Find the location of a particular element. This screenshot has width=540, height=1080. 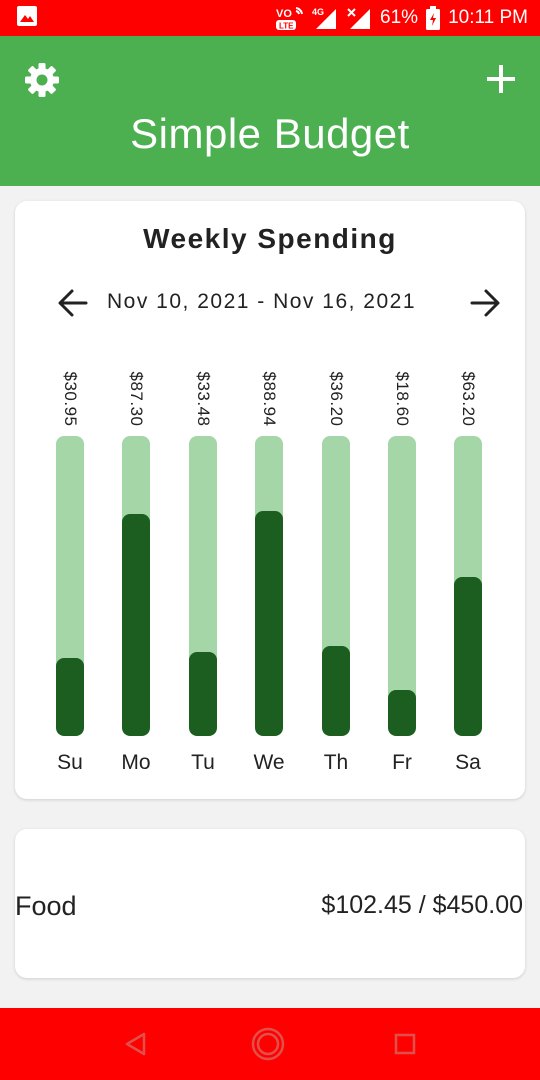

day-column-fr: $18.60 Fr is located at coordinates (402, 500).